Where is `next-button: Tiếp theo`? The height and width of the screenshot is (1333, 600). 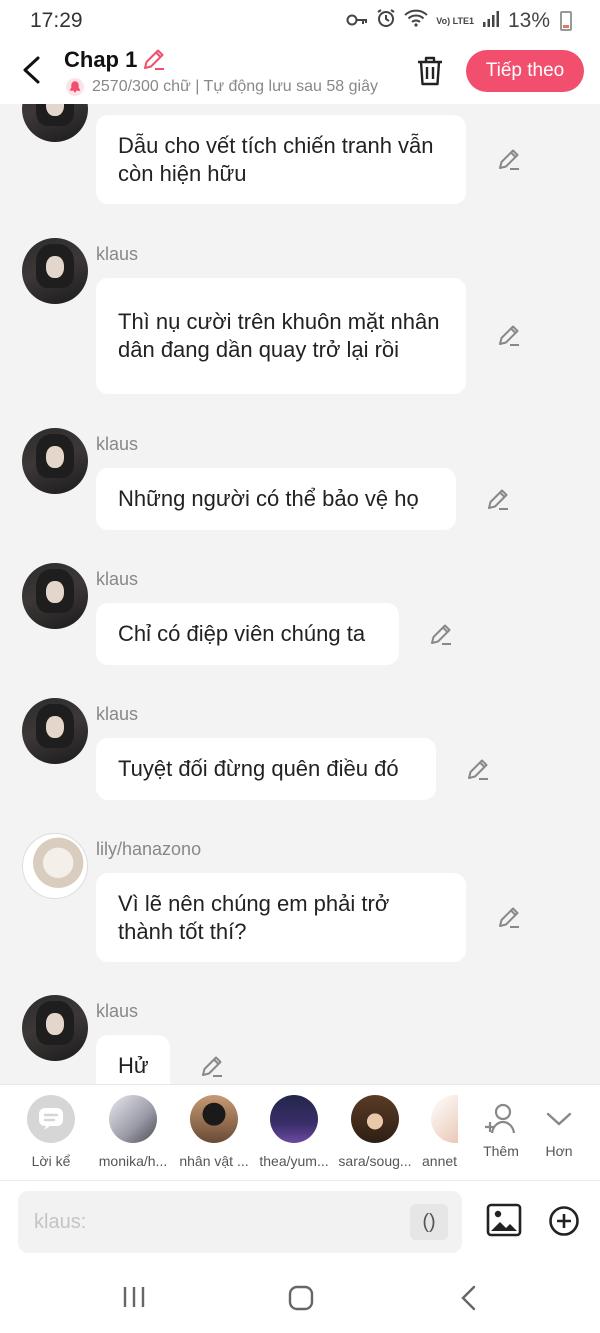
next-button: Tiếp theo is located at coordinates (525, 71).